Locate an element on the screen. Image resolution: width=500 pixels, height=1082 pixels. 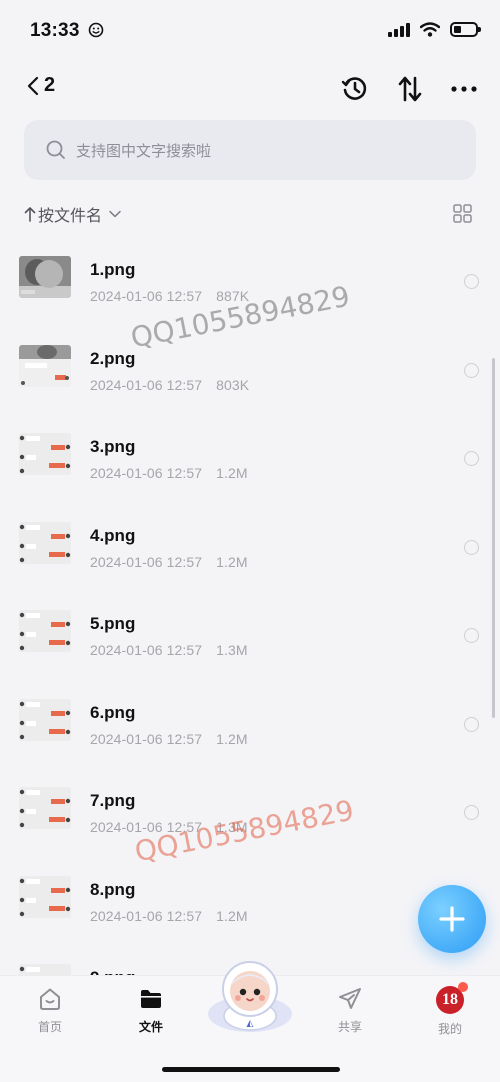
file-name: 6.png is located at coordinates (113, 712).